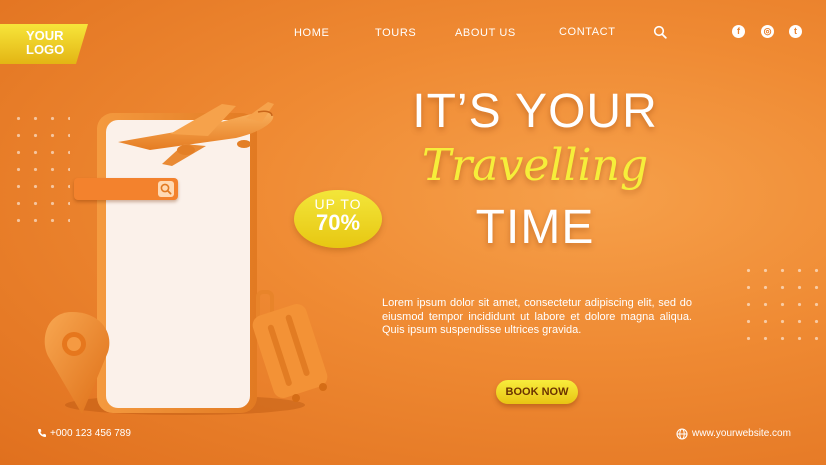 The height and width of the screenshot is (465, 826). What do you see at coordinates (166, 189) in the screenshot?
I see `magnifier-icon` at bounding box center [166, 189].